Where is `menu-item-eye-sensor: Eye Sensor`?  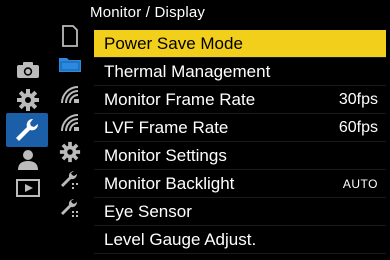
menu-item-eye-sensor: Eye Sensor is located at coordinates (240, 212).